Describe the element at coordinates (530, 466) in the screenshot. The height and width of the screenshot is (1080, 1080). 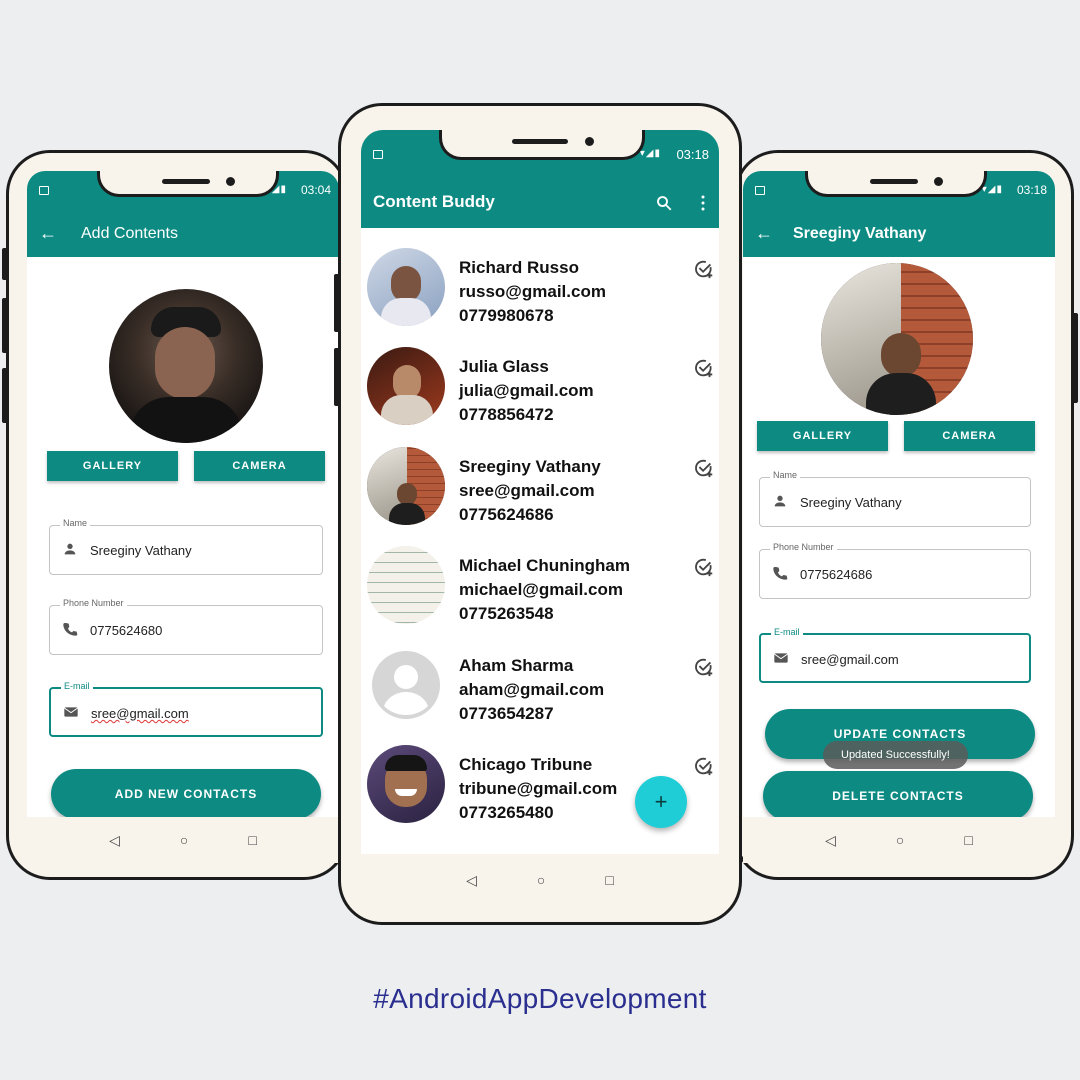
I see `contact-name: Sreeginy Vathany` at that location.